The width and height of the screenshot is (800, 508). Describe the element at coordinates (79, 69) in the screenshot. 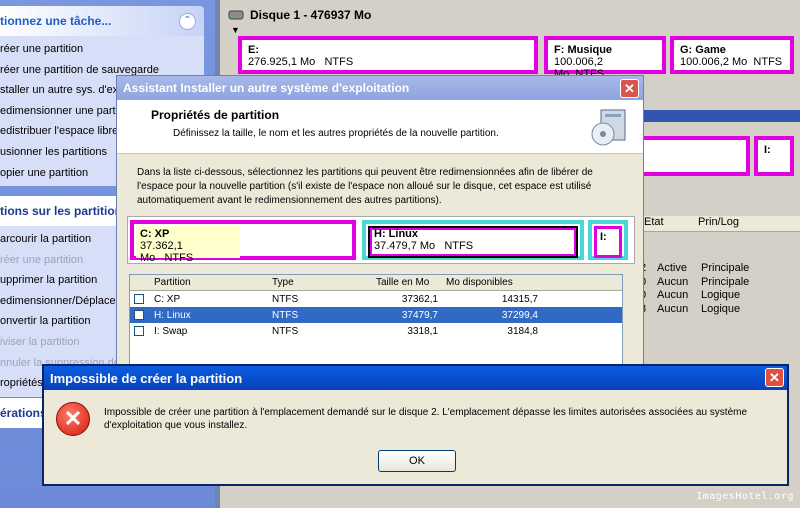

I see `task-item-label: réer une partition de sauvegarde` at that location.